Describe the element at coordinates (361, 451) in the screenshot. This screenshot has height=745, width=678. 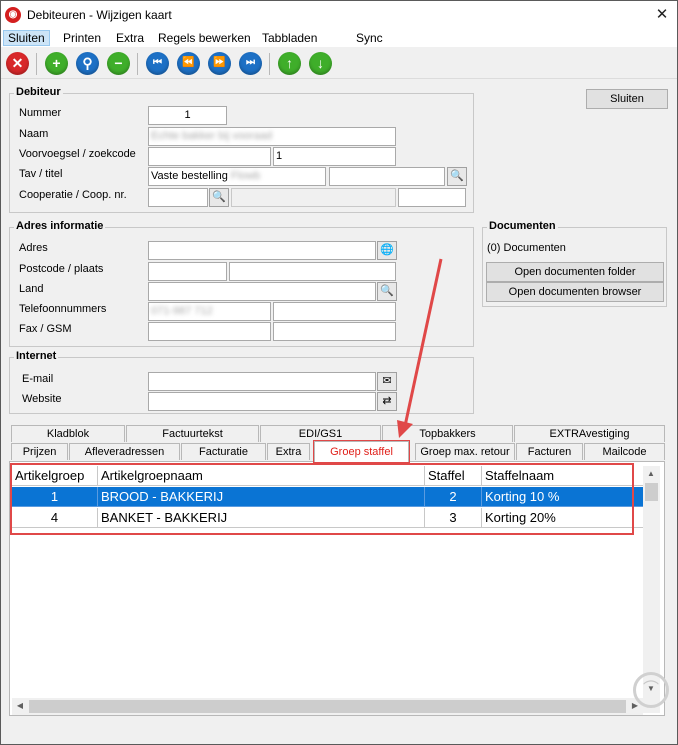
I see `tab-groep-staffel: Groep staffel` at that location.